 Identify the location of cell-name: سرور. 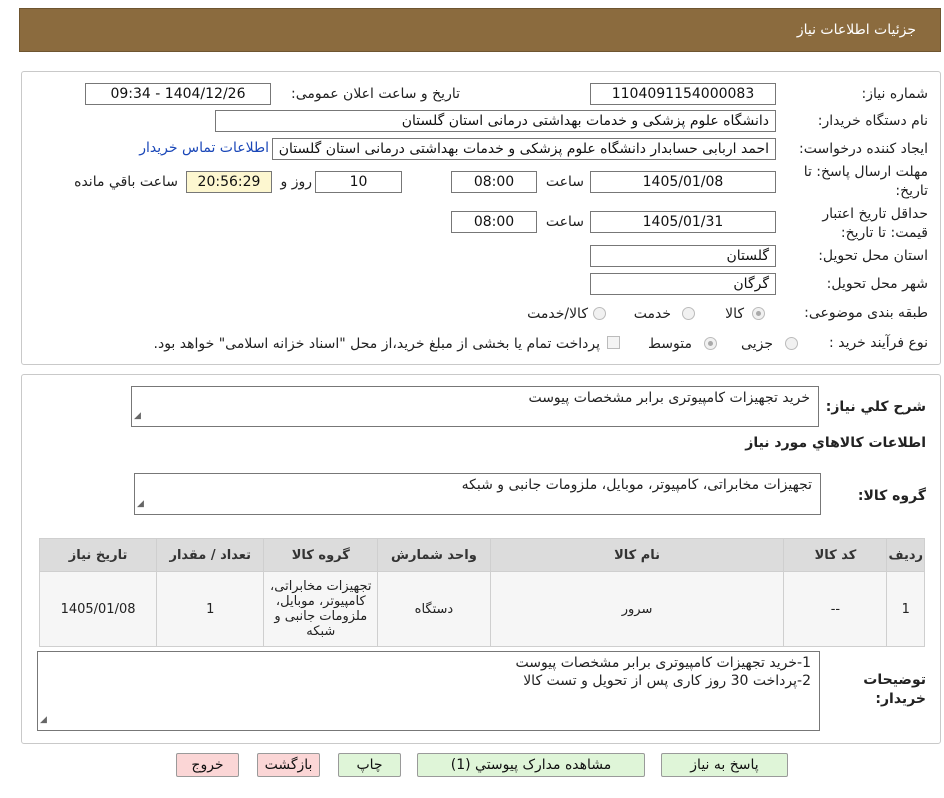
(637, 609).